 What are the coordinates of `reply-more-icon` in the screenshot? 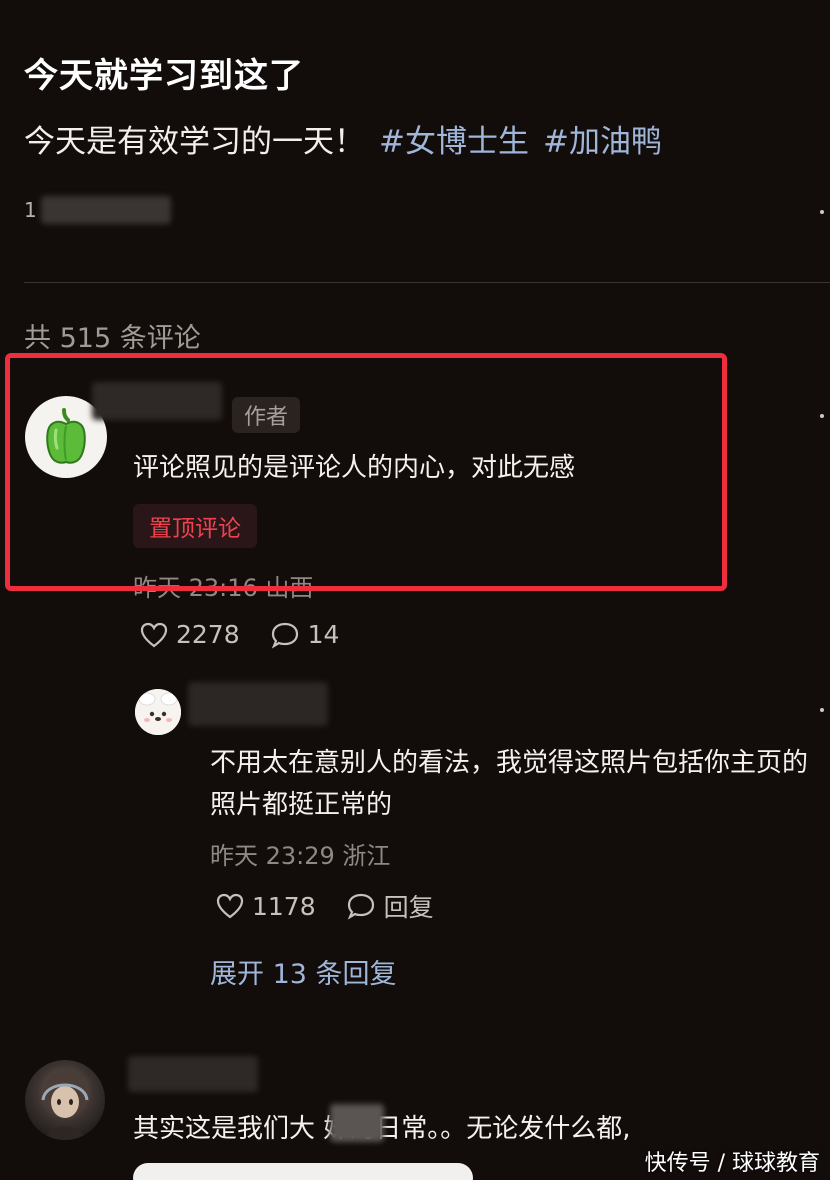 It's located at (822, 710).